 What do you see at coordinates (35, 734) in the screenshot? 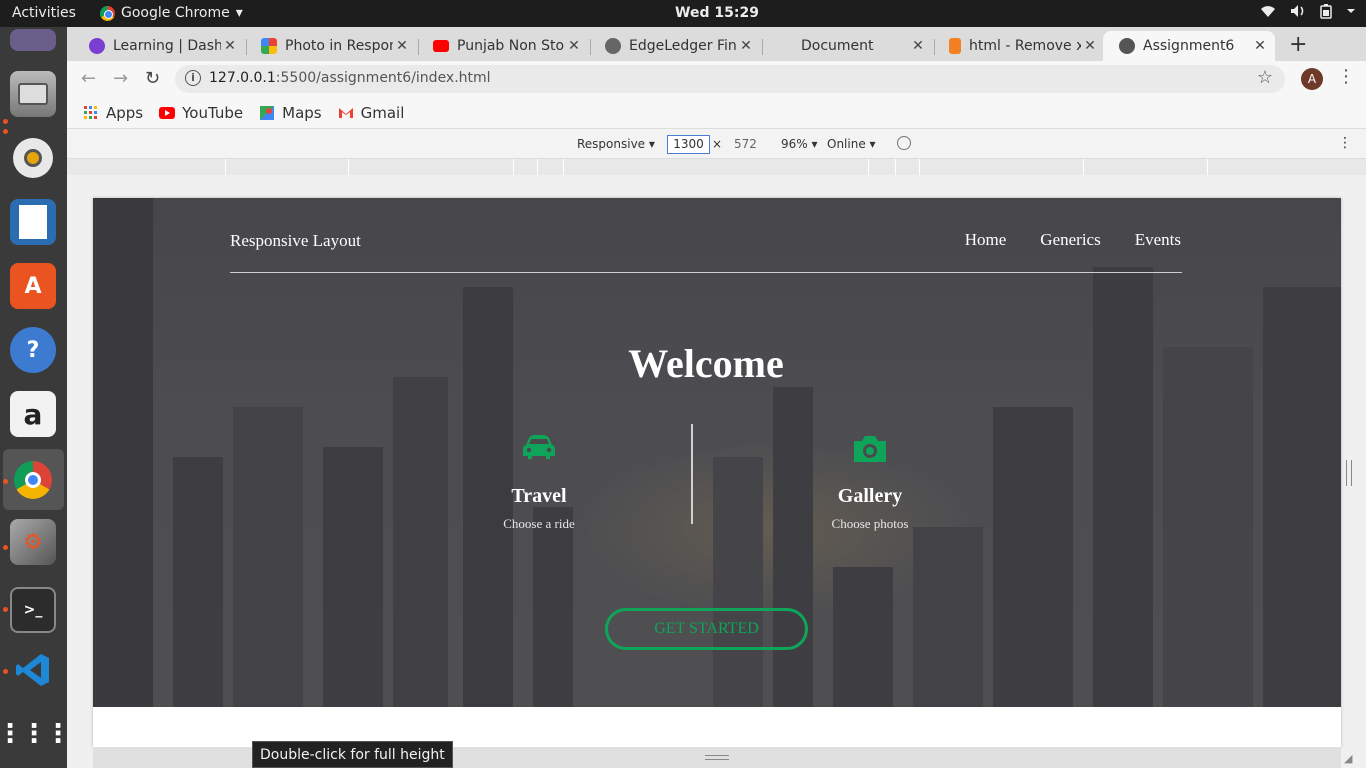
I see `show-apps-grid-icon: ⋮⋮⋮` at bounding box center [35, 734].